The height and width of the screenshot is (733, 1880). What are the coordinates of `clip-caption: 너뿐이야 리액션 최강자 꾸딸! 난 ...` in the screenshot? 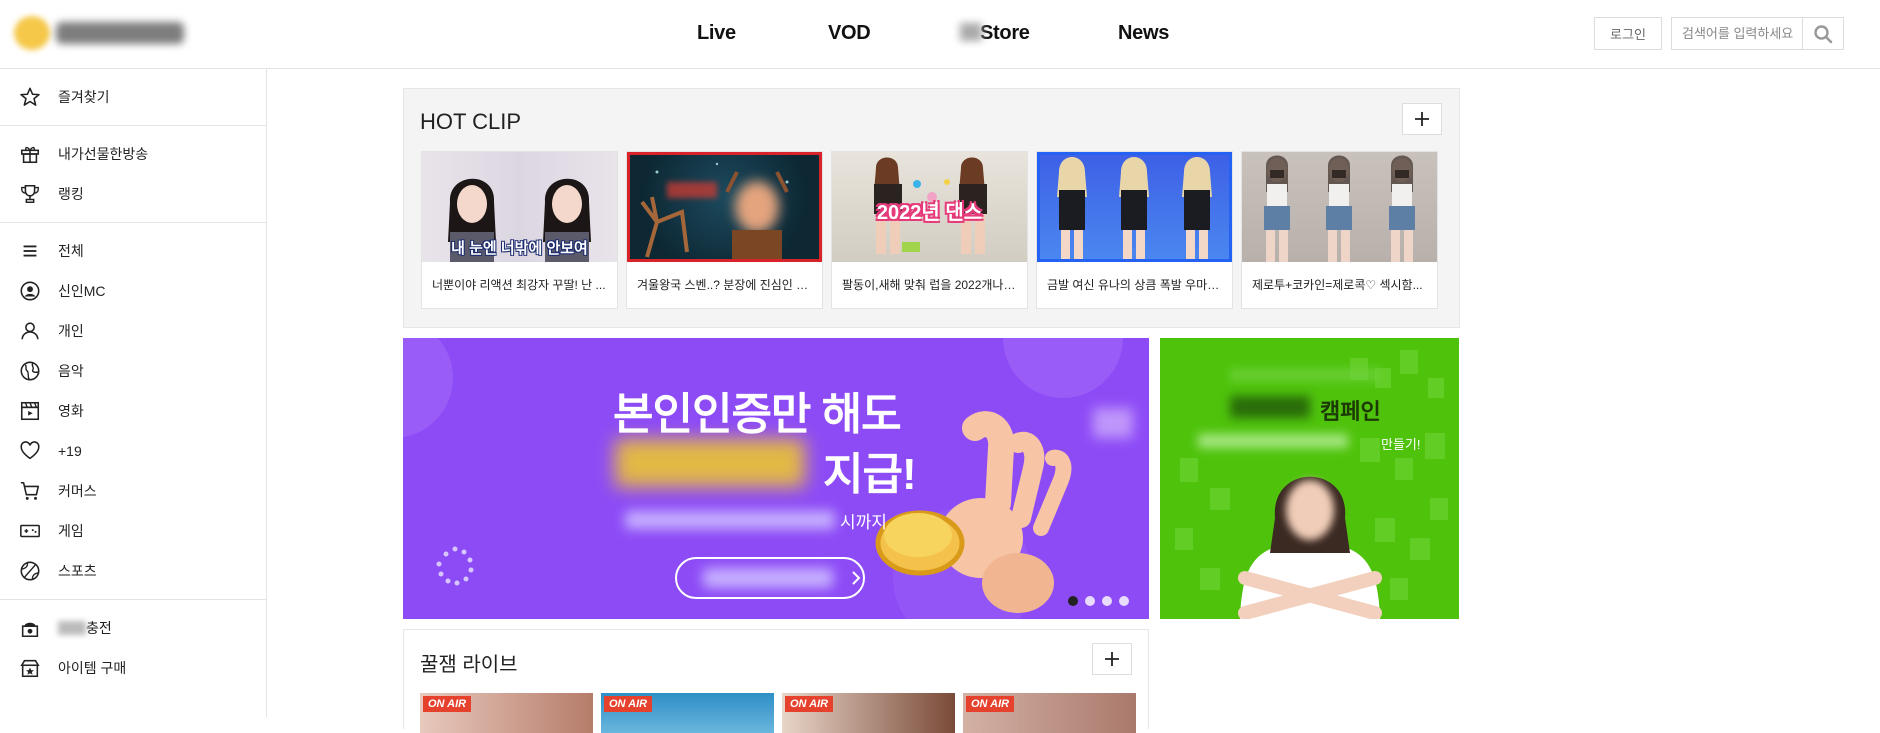 It's located at (519, 285).